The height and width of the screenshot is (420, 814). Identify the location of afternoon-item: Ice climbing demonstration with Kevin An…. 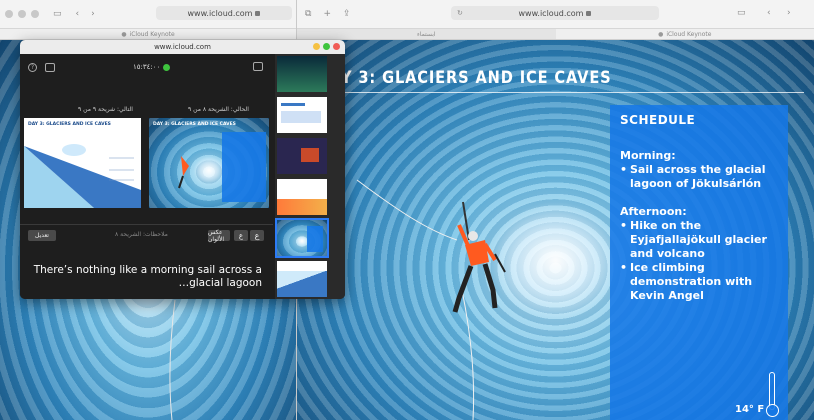
(699, 282).